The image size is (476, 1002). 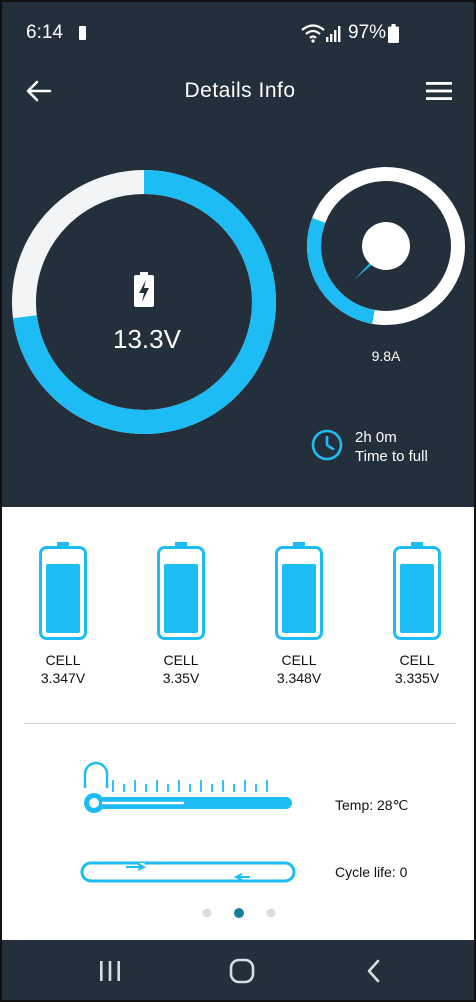 I want to click on cell-voltage: 3.35V, so click(x=181, y=678).